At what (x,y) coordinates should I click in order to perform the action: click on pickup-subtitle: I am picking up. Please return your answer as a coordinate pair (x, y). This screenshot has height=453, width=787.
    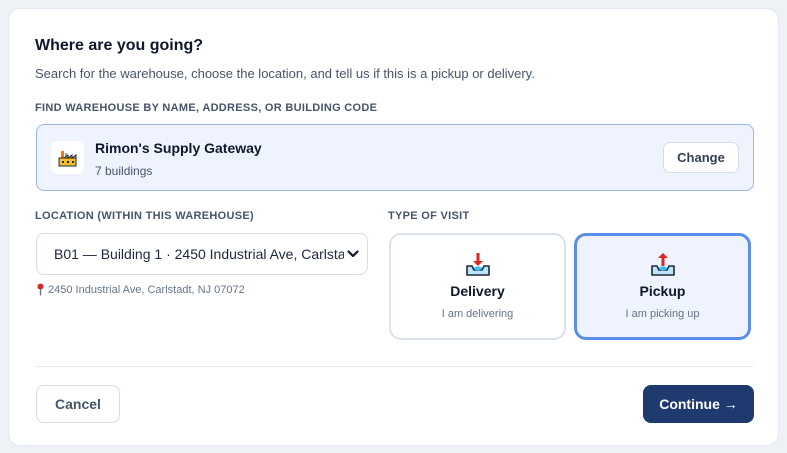
    Looking at the image, I should click on (662, 314).